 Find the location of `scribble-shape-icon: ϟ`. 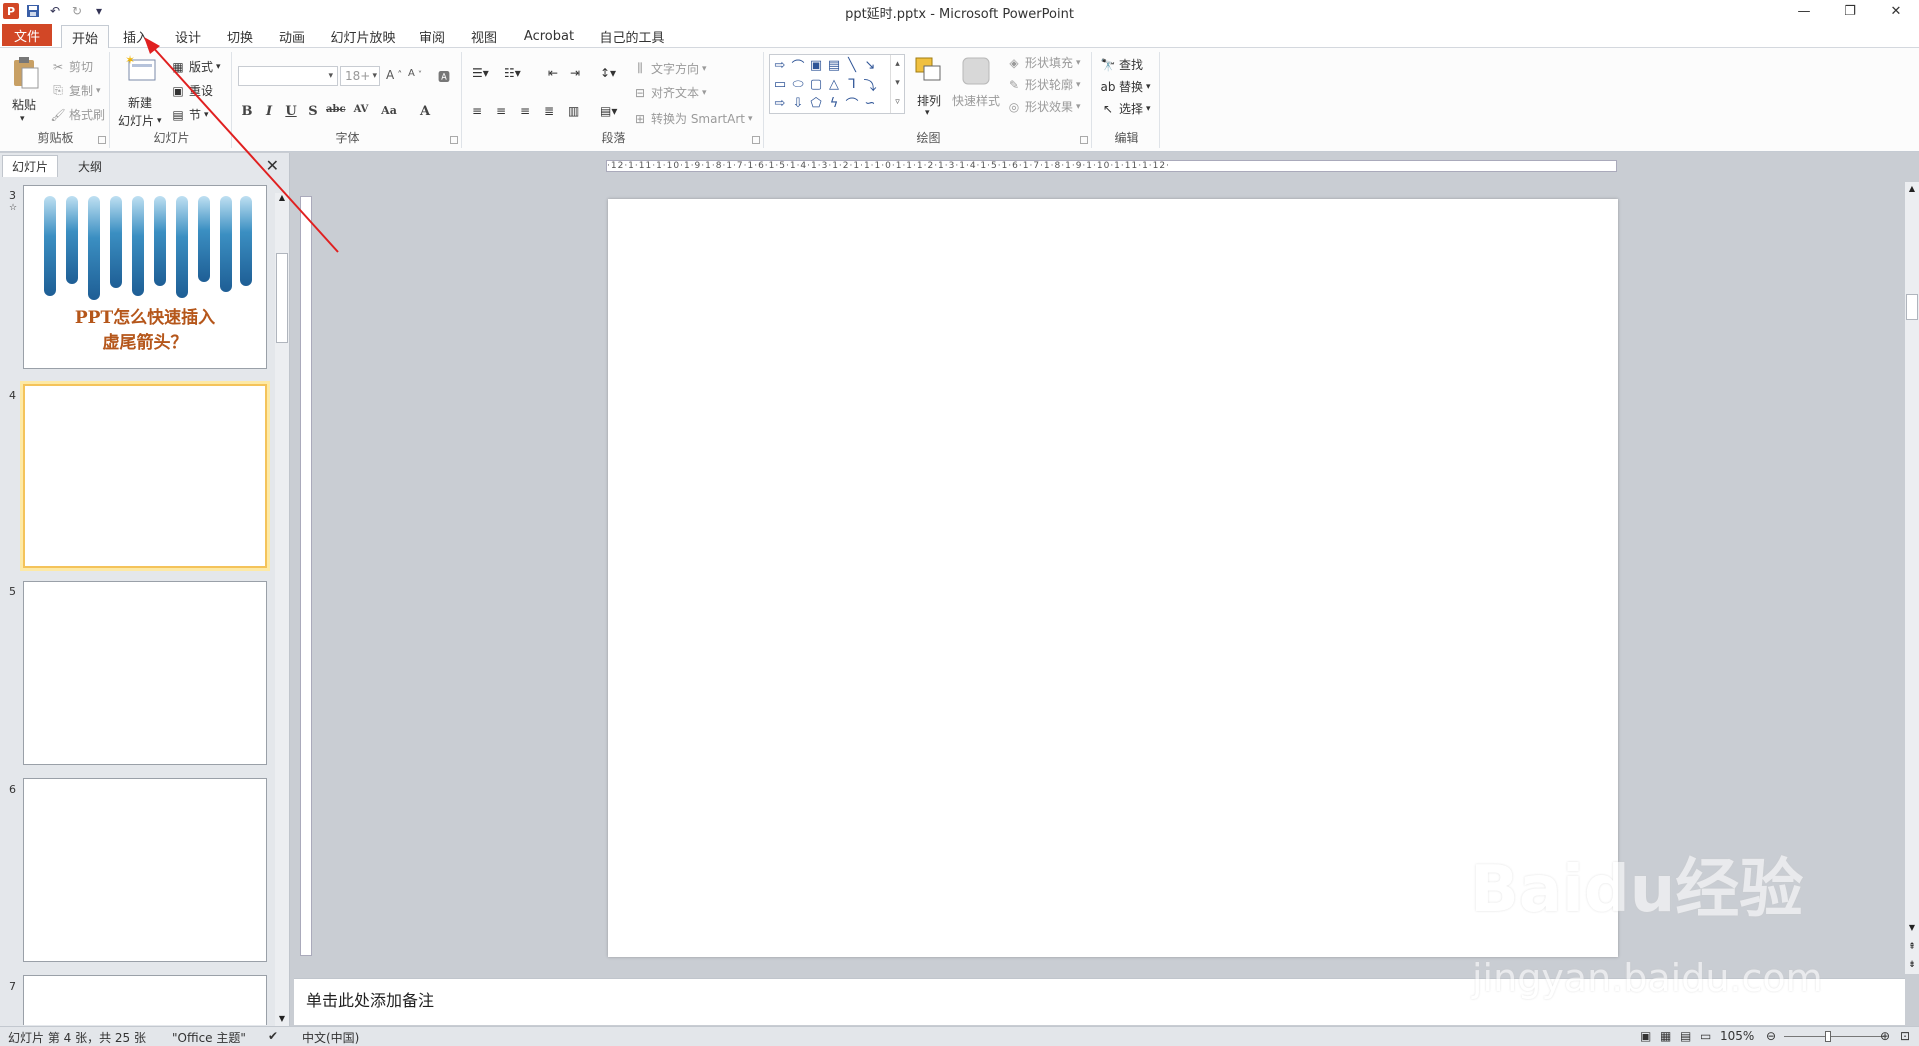

scribble-shape-icon: ϟ is located at coordinates (834, 103).